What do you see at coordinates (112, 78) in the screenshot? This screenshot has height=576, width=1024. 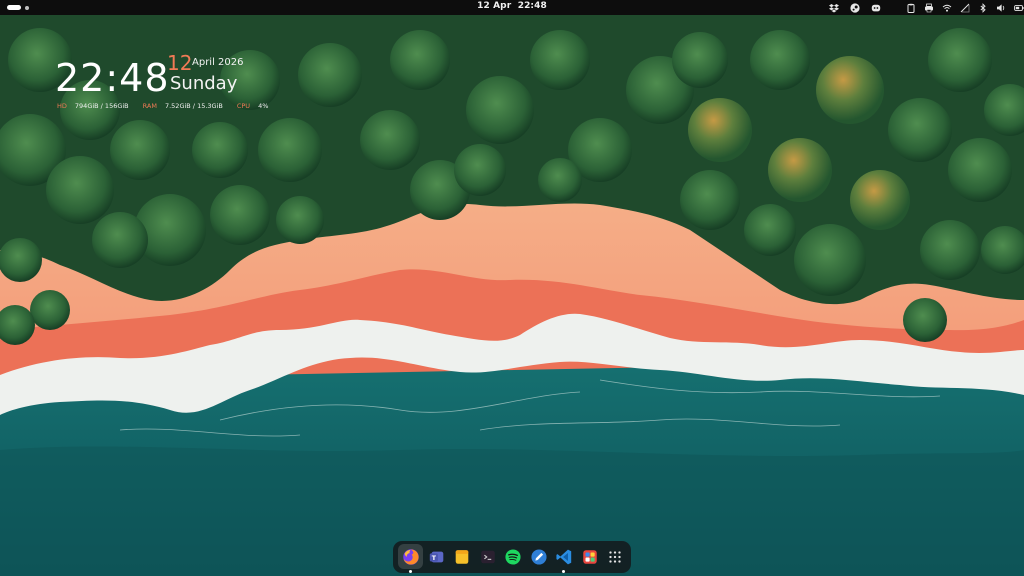 I see `widget-time: 22:48` at bounding box center [112, 78].